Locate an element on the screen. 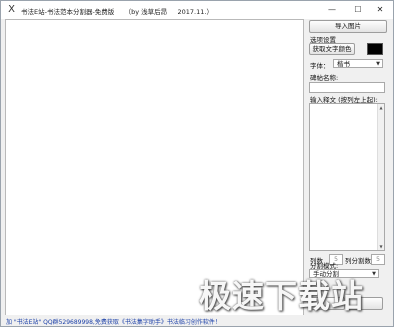 The image size is (394, 327). minimize-button: — is located at coordinates (332, 10).